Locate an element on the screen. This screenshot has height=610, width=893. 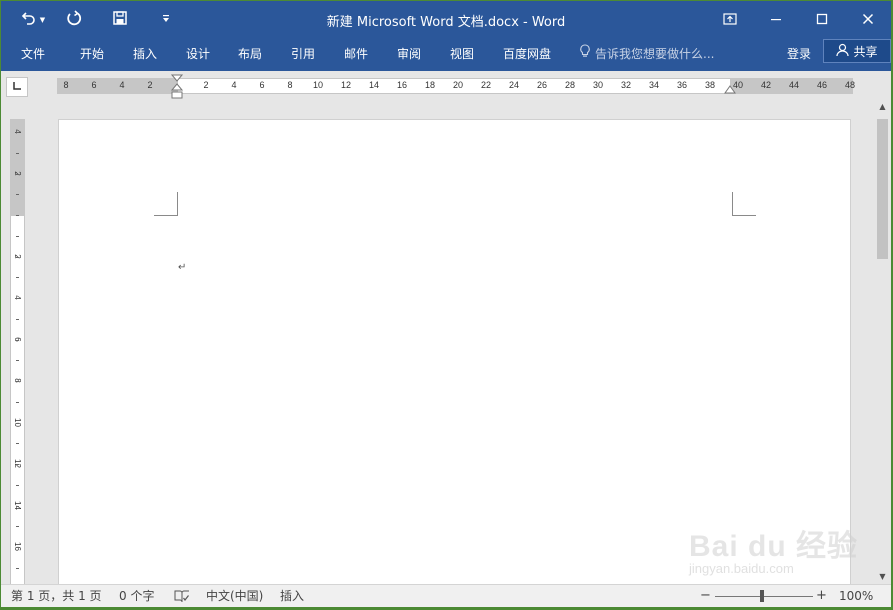
word-count: 0 个字 is located at coordinates (136, 596).